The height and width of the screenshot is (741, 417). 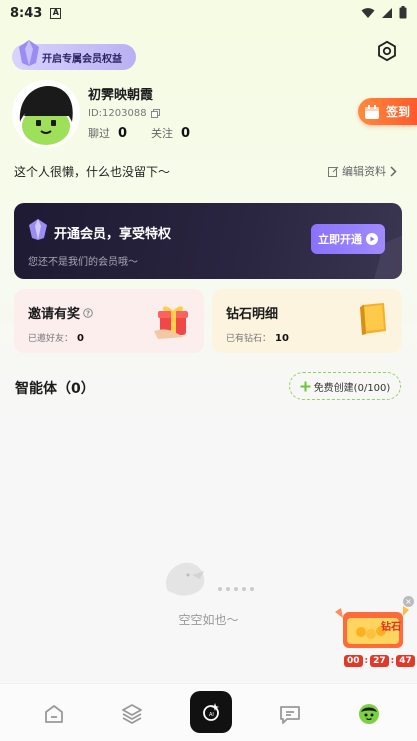 What do you see at coordinates (305, 386) in the screenshot?
I see `plus-icon` at bounding box center [305, 386].